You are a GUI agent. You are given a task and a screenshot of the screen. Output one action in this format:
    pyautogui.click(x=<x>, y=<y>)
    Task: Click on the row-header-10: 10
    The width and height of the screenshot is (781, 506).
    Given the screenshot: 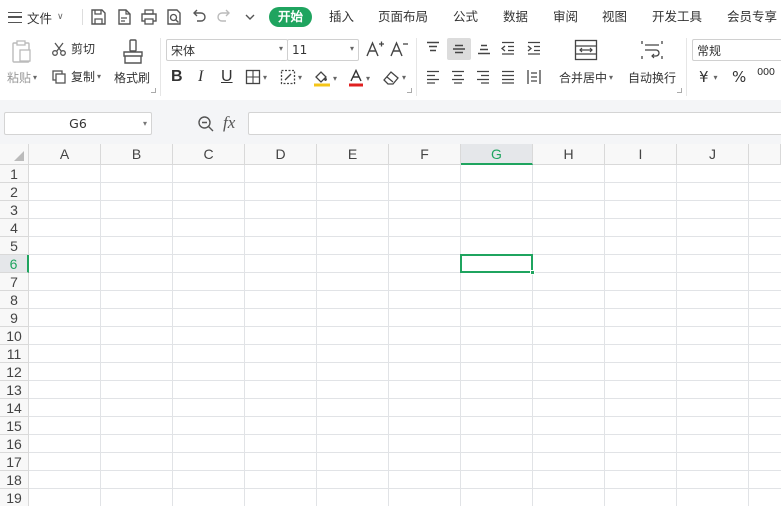 What is the action you would take?
    pyautogui.click(x=14, y=336)
    